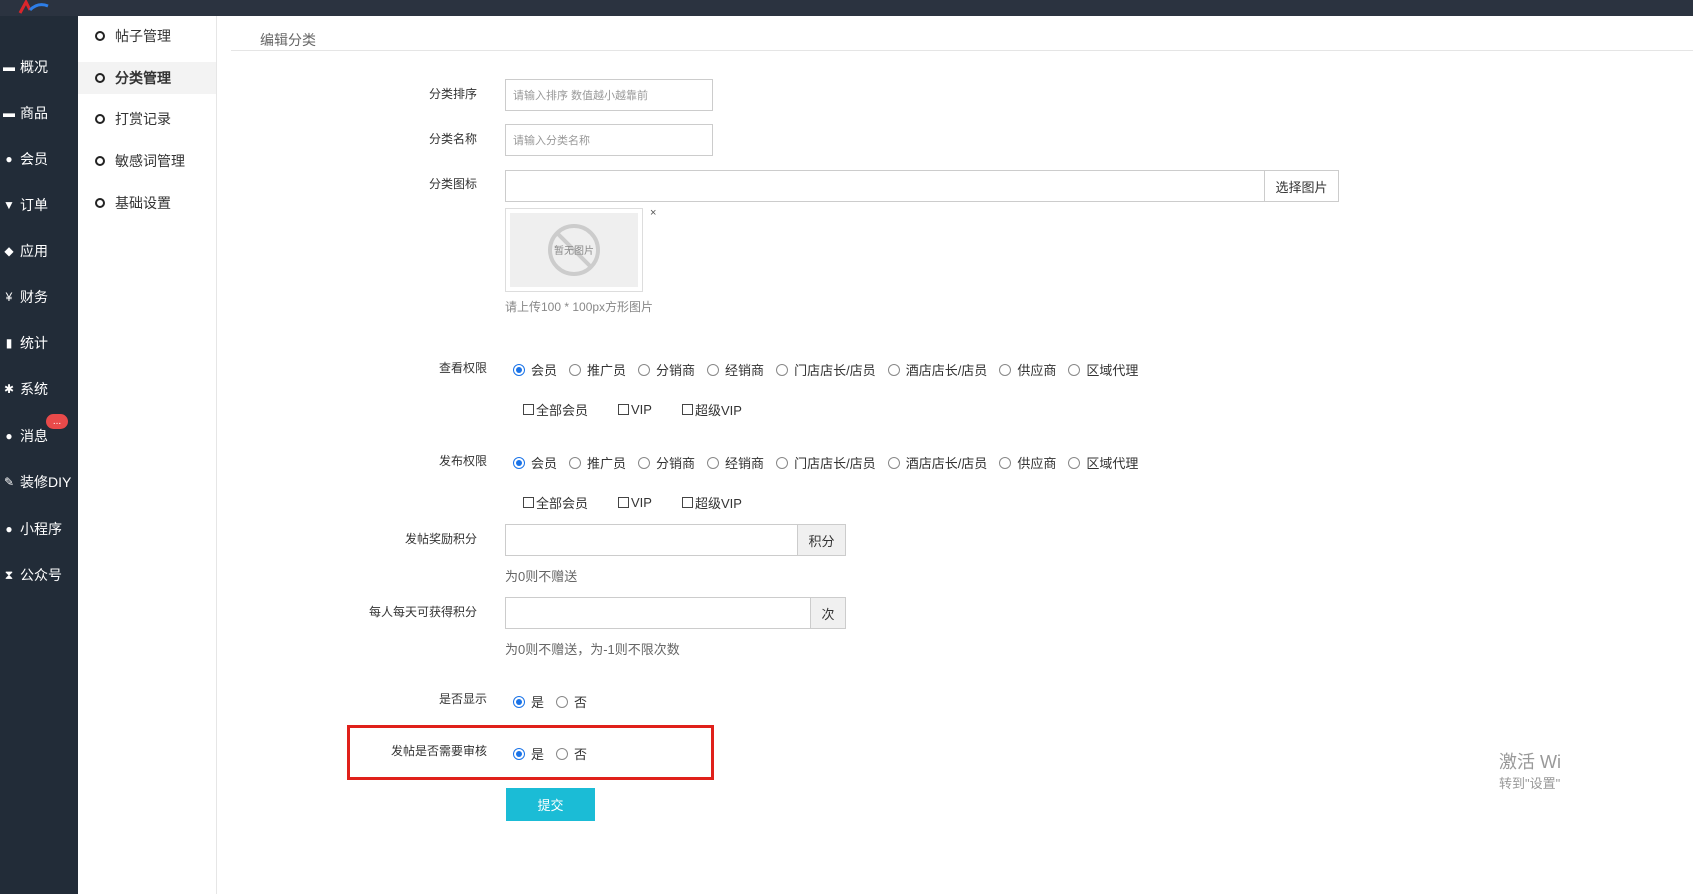 The image size is (1693, 894). What do you see at coordinates (635, 409) in the screenshot?
I see `view-level-vip: VIP` at bounding box center [635, 409].